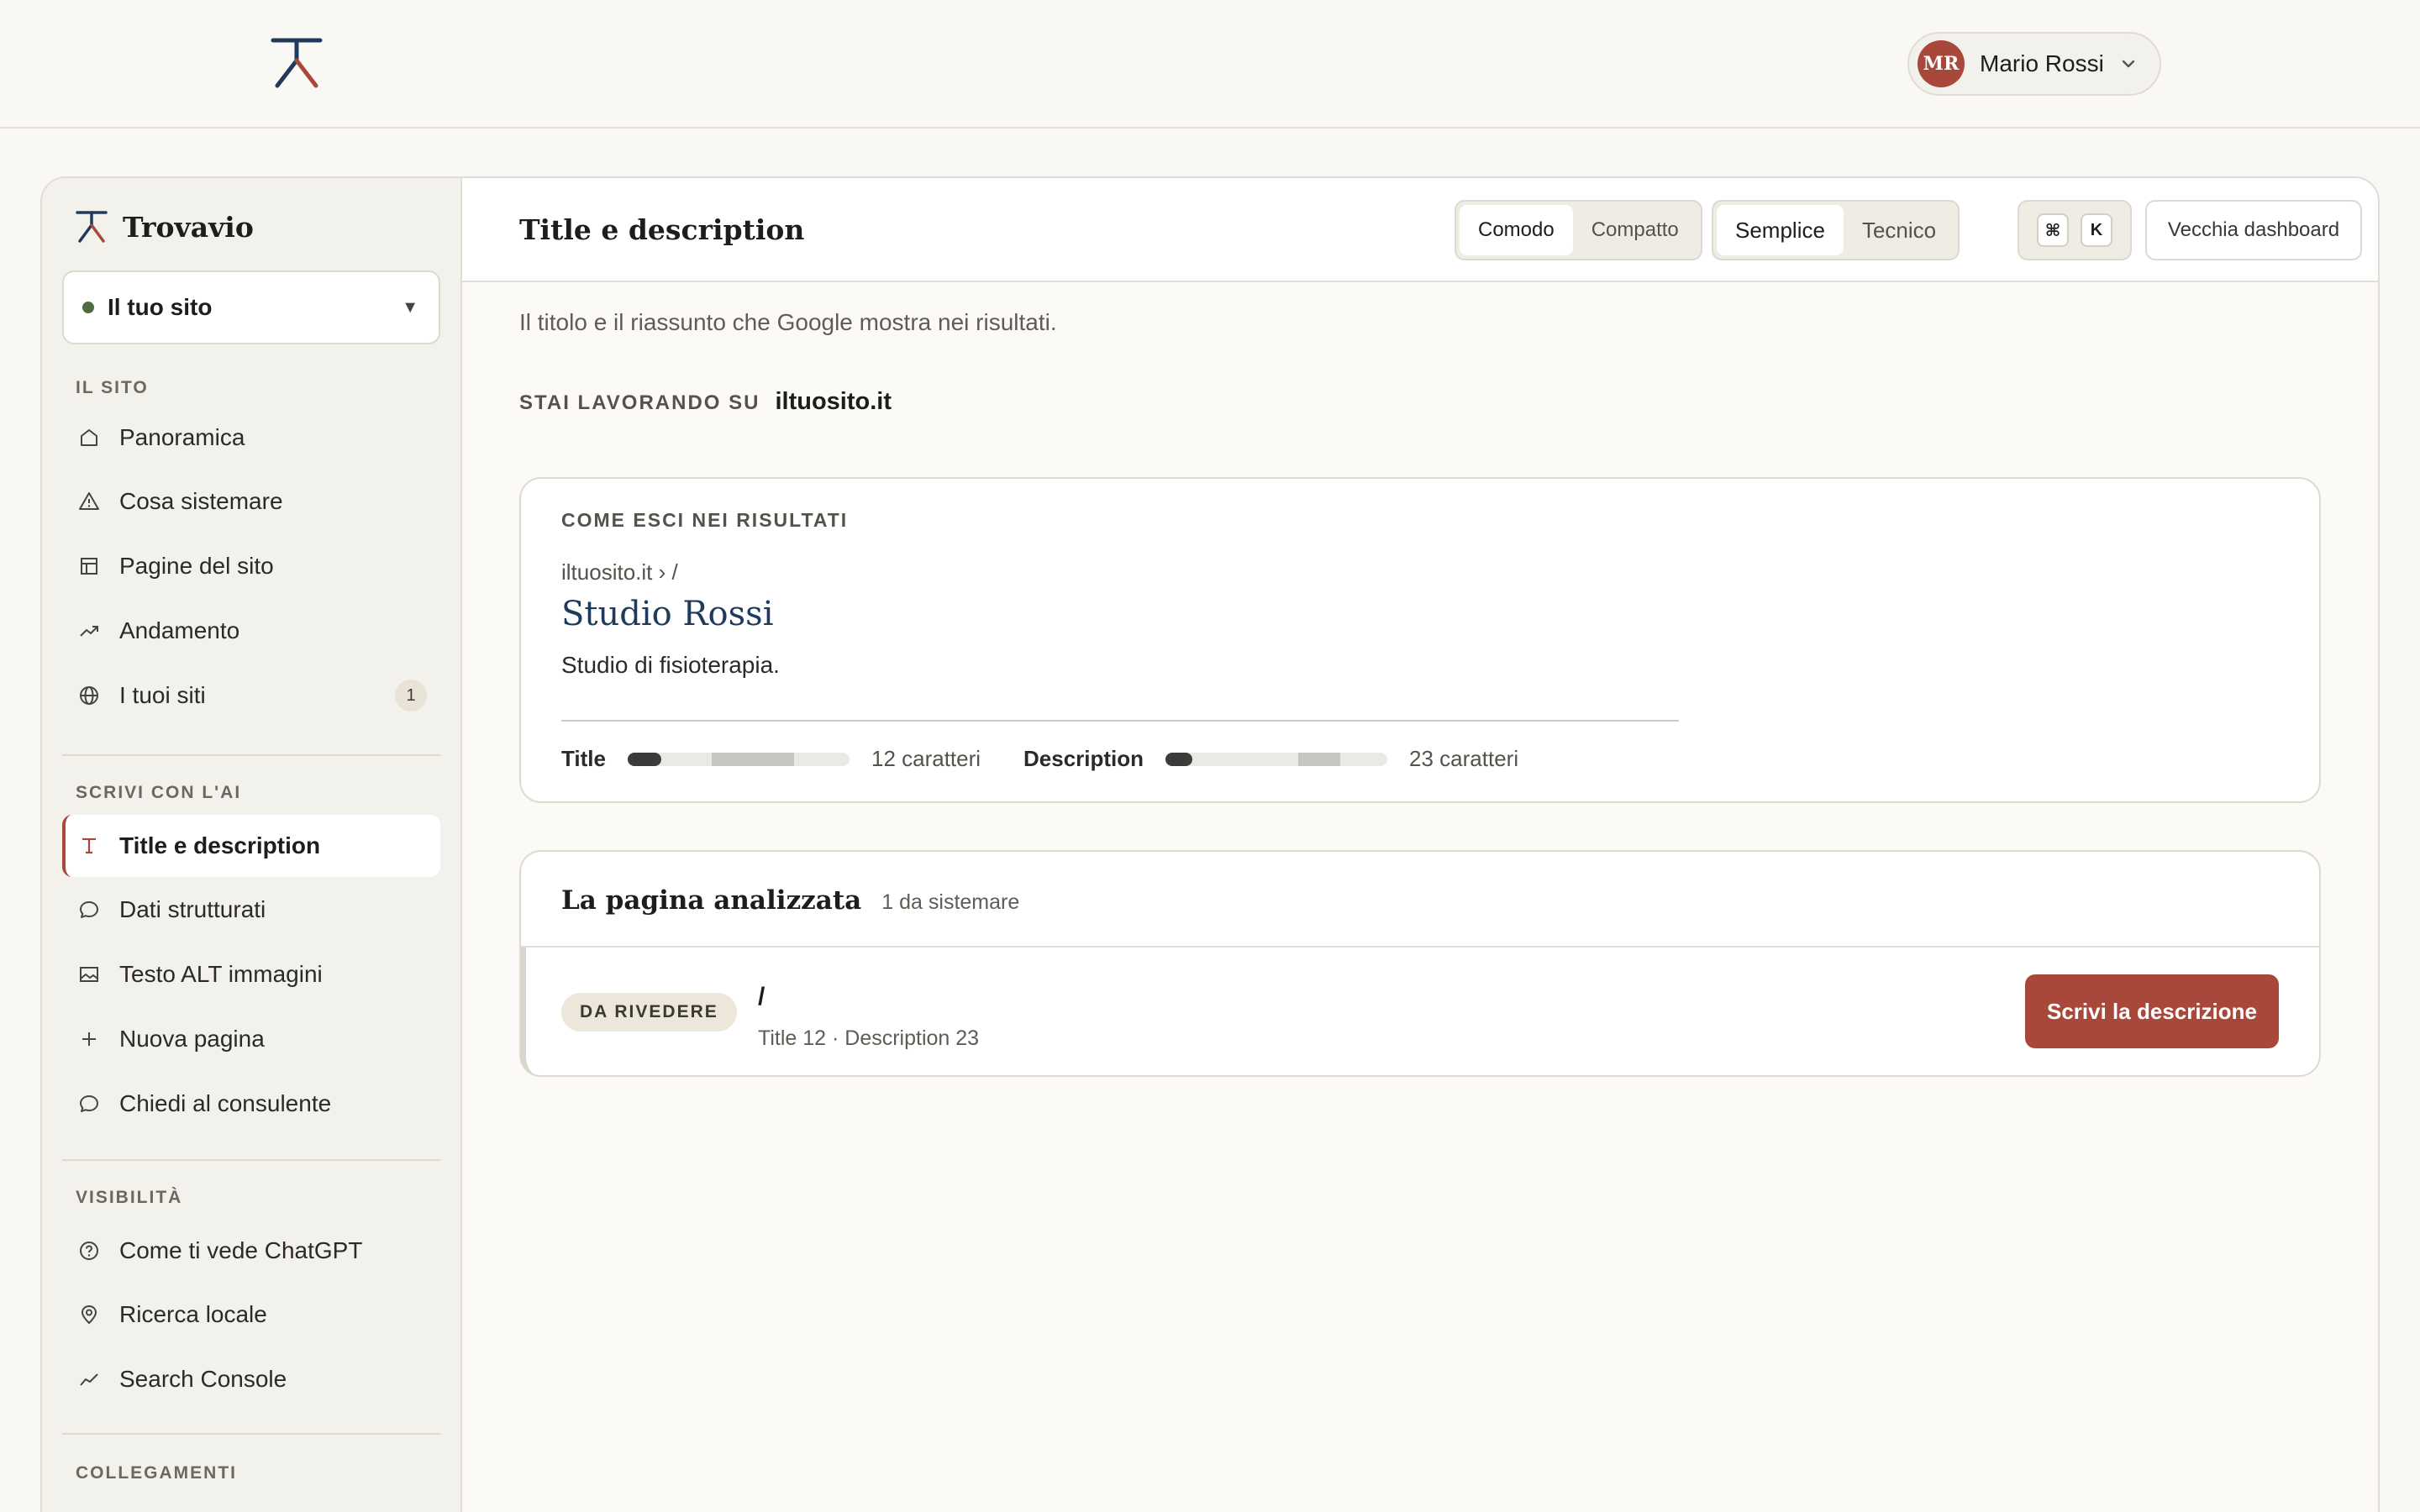 The image size is (2420, 1512). Describe the element at coordinates (2053, 230) in the screenshot. I see `command-key: ⌘` at that location.